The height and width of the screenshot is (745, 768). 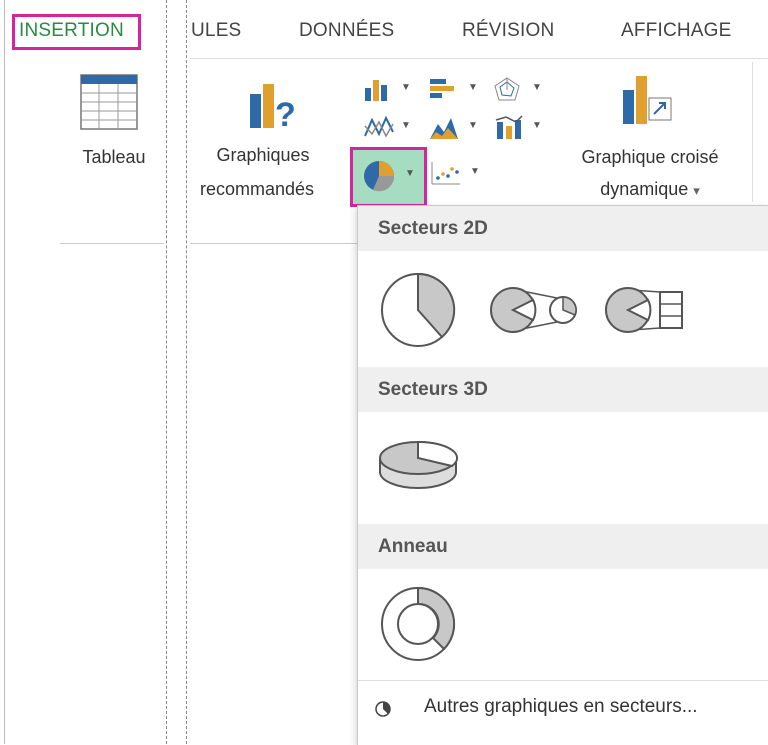 I want to click on left-ribbon-bottom, so click(x=112, y=243).